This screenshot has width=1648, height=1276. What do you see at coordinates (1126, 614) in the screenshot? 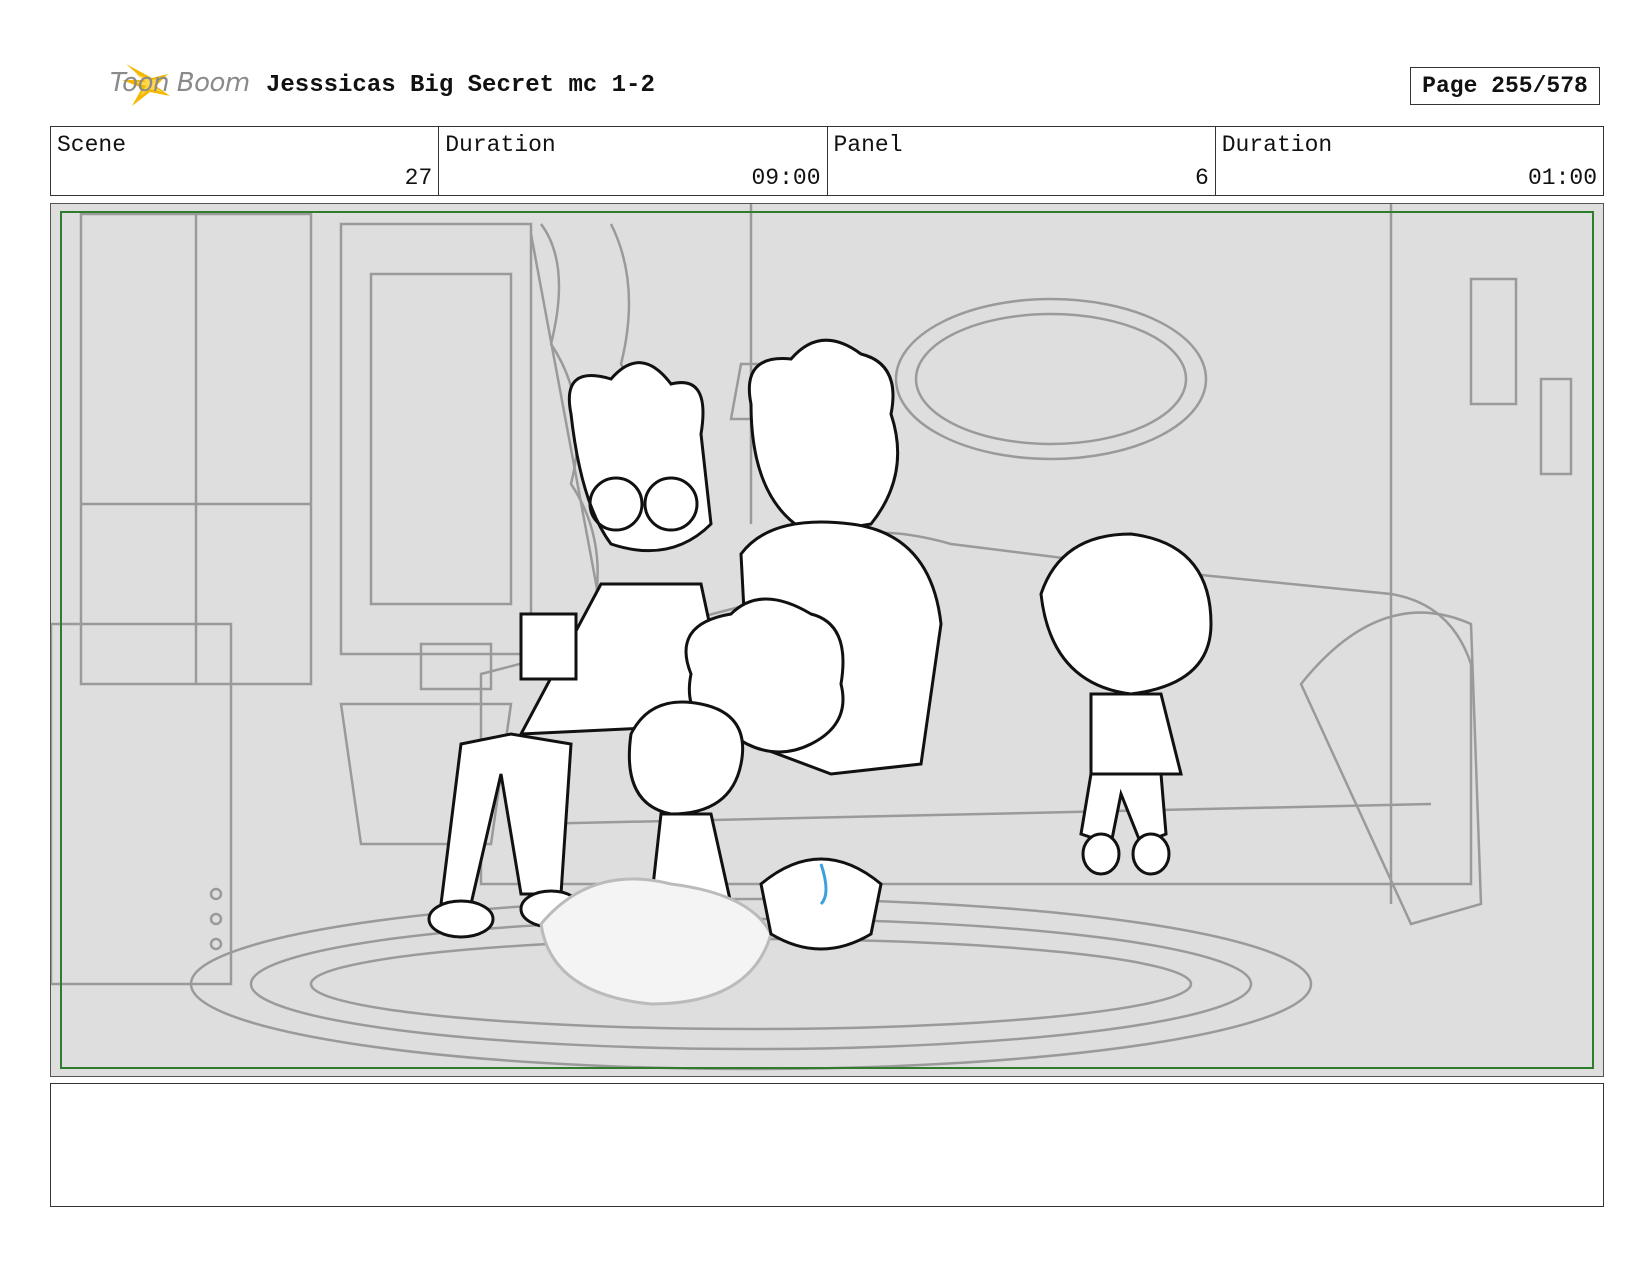
I see `character-right-head` at bounding box center [1126, 614].